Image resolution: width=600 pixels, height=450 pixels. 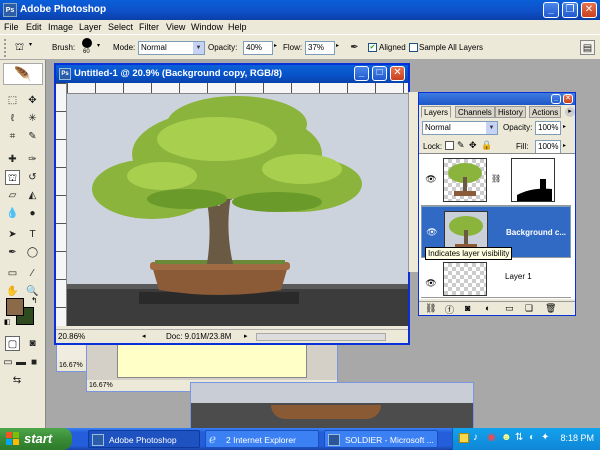 I want to click on opacity-input: 40%, so click(x=258, y=48).